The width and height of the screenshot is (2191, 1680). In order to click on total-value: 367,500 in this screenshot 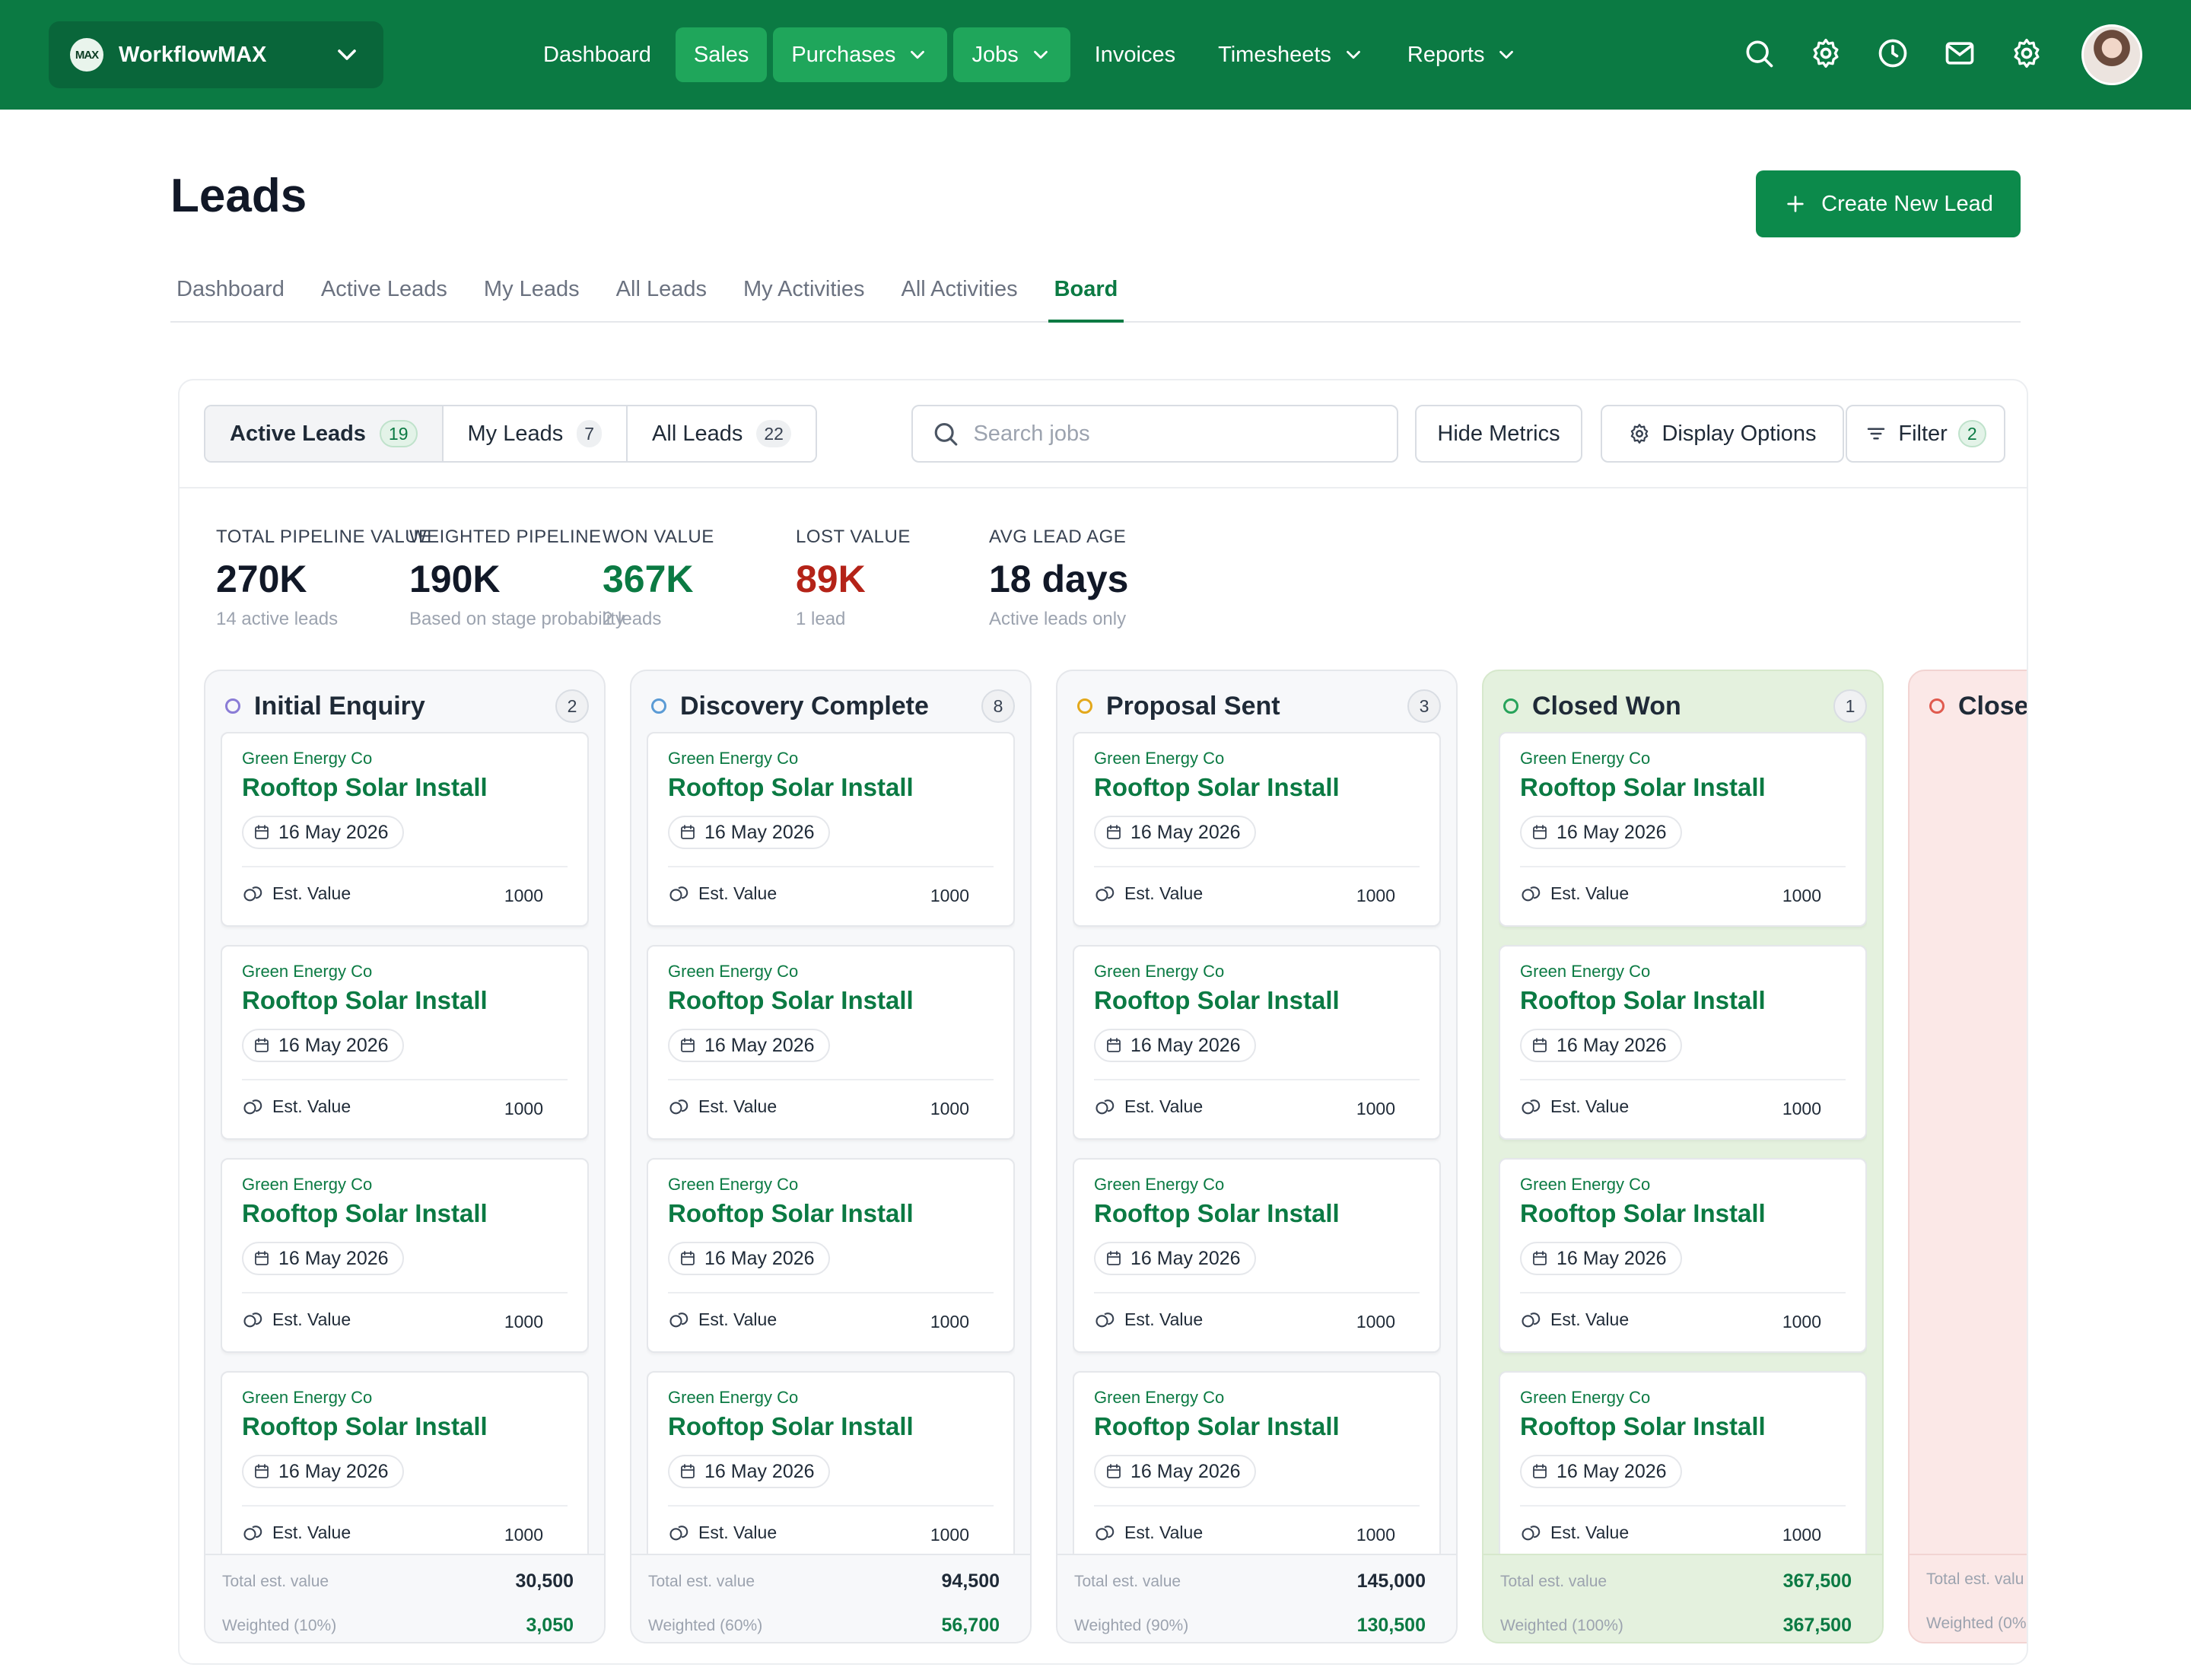, I will do `click(1817, 1581)`.